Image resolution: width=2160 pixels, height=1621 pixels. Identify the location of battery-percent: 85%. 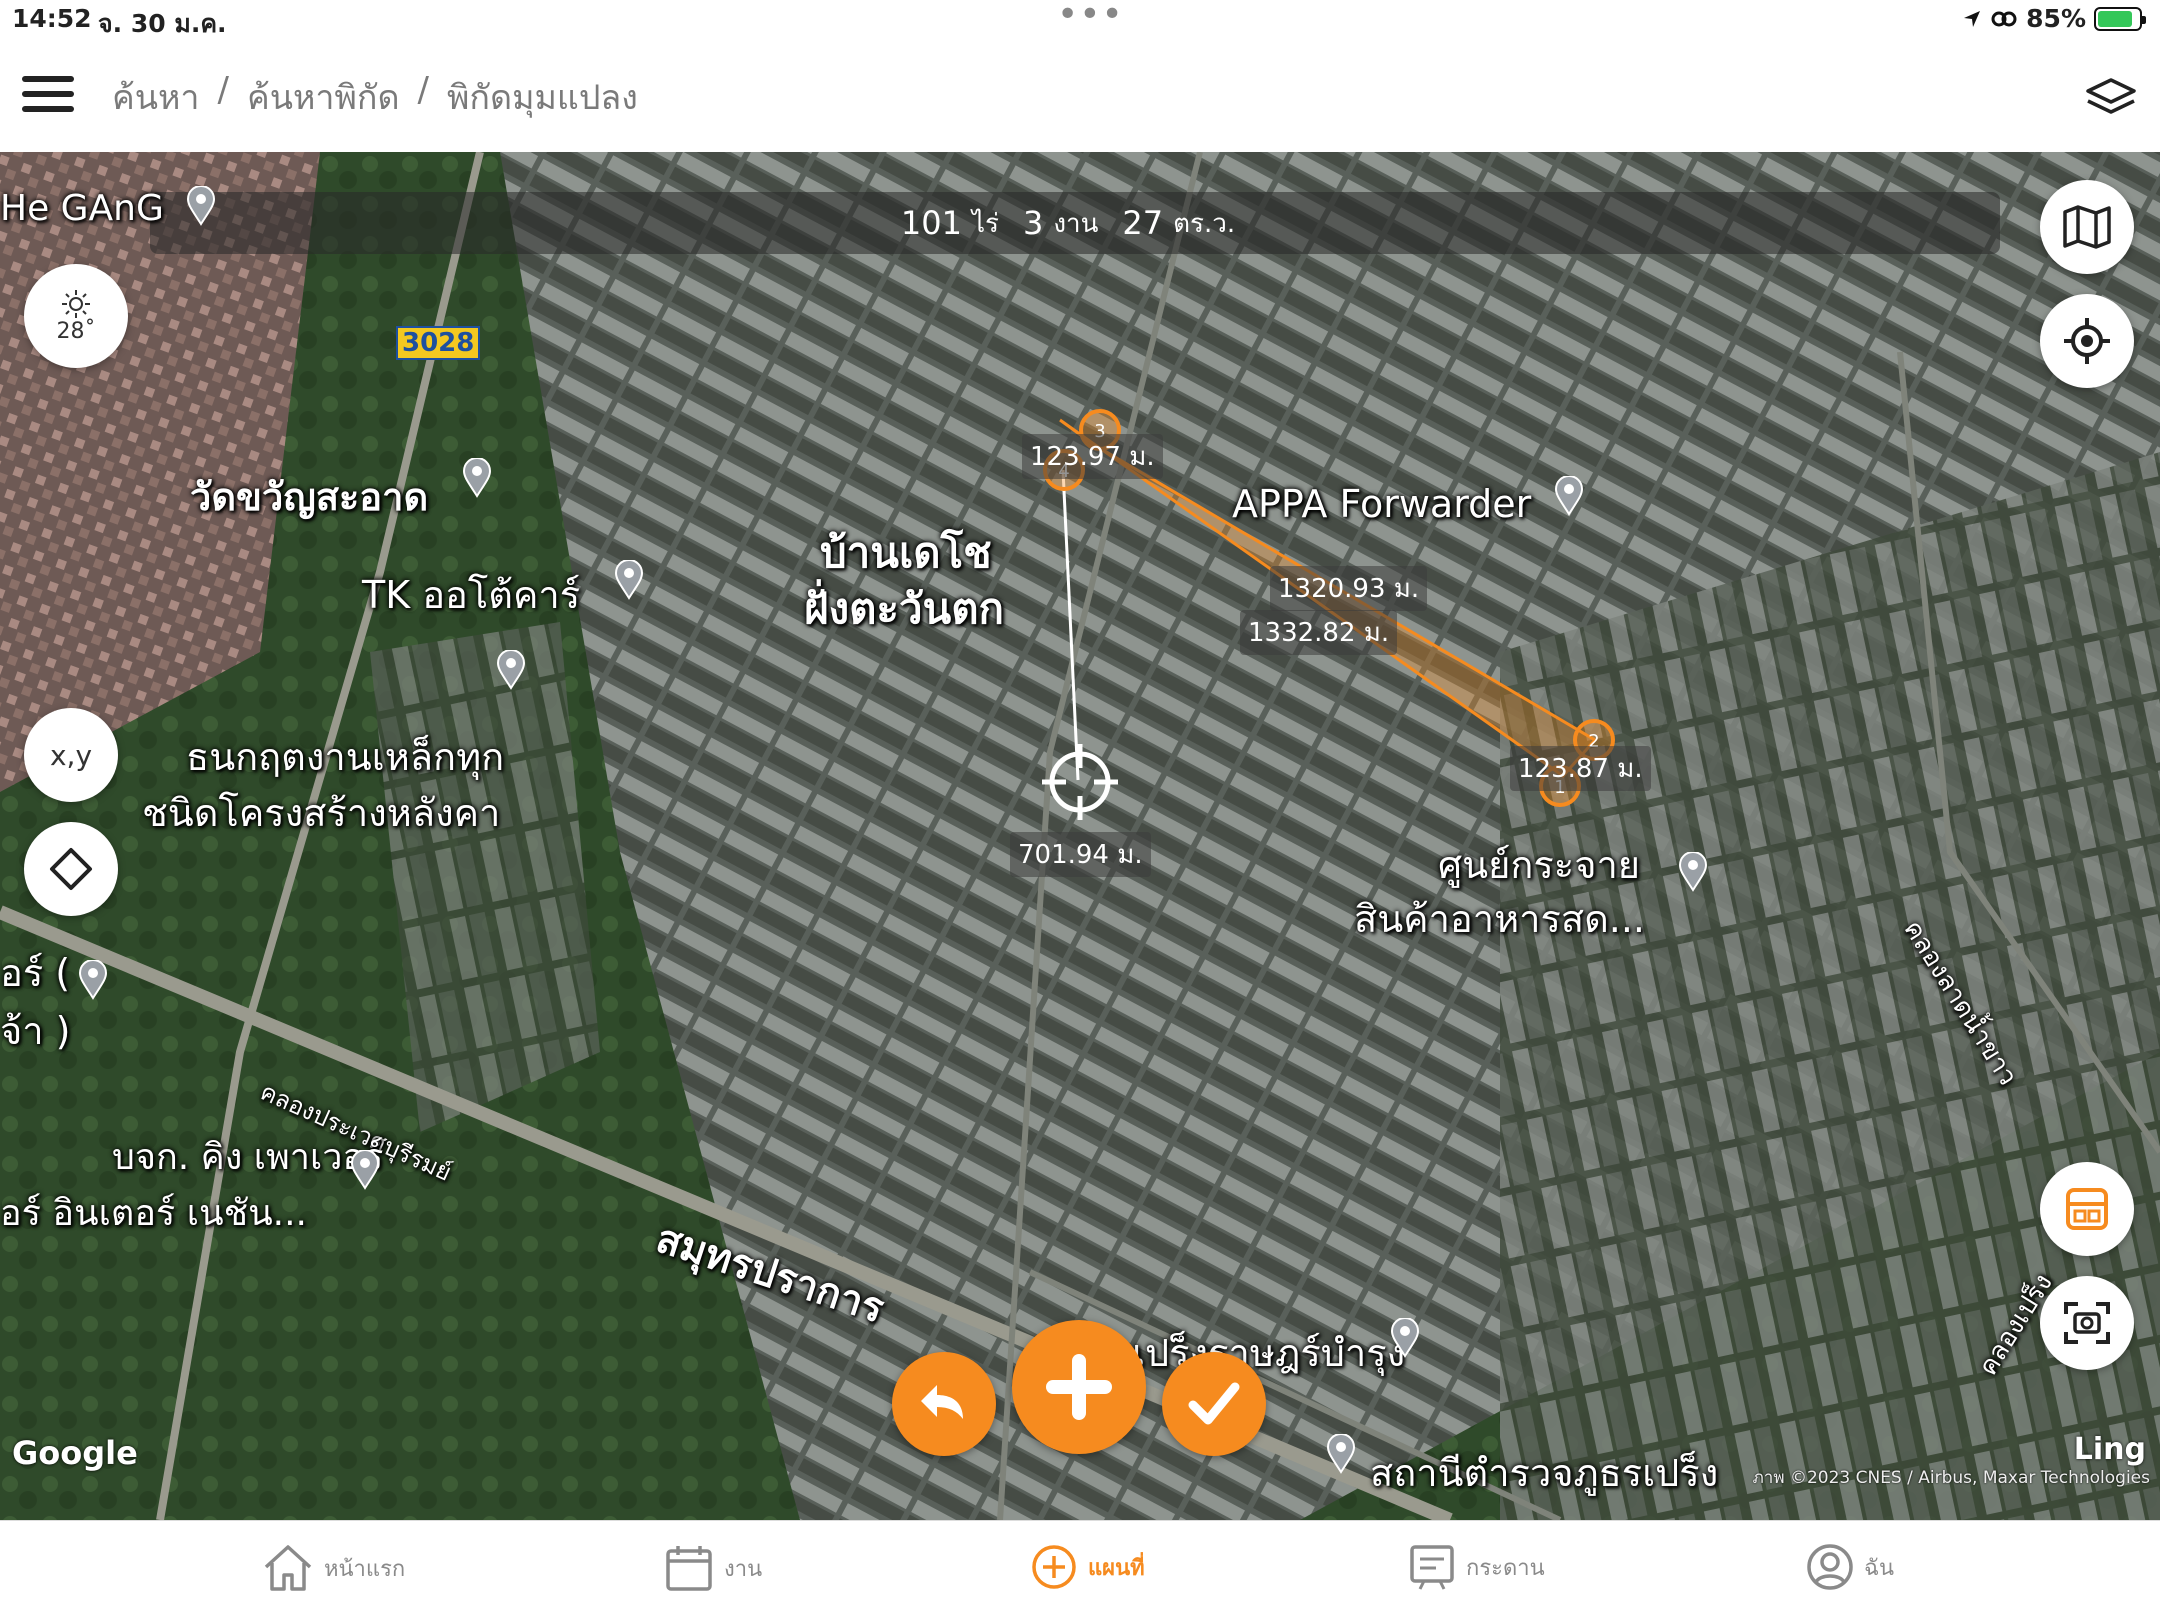
(2056, 18).